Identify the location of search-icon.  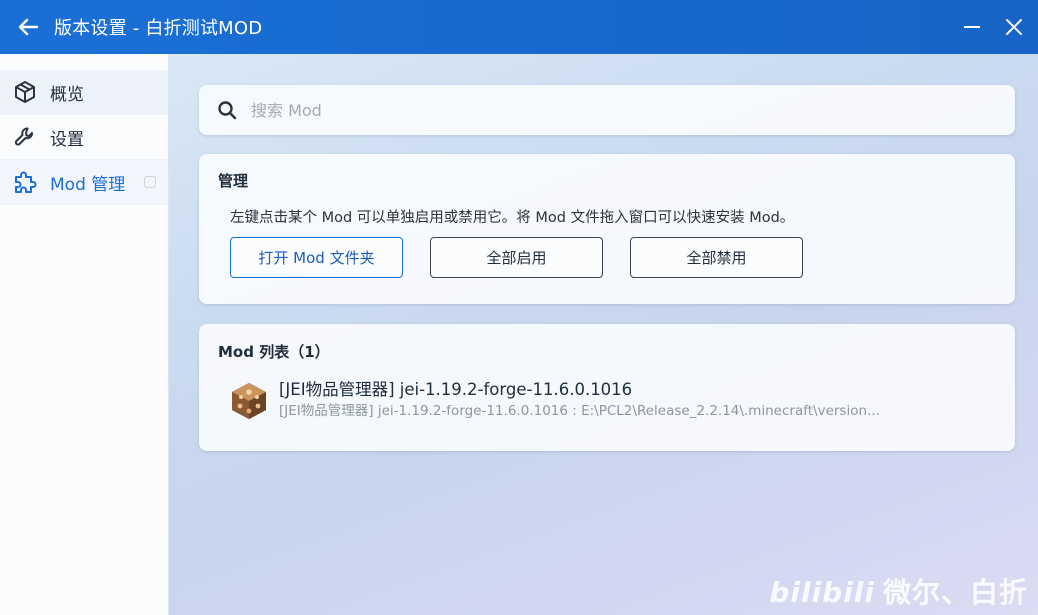
(227, 110).